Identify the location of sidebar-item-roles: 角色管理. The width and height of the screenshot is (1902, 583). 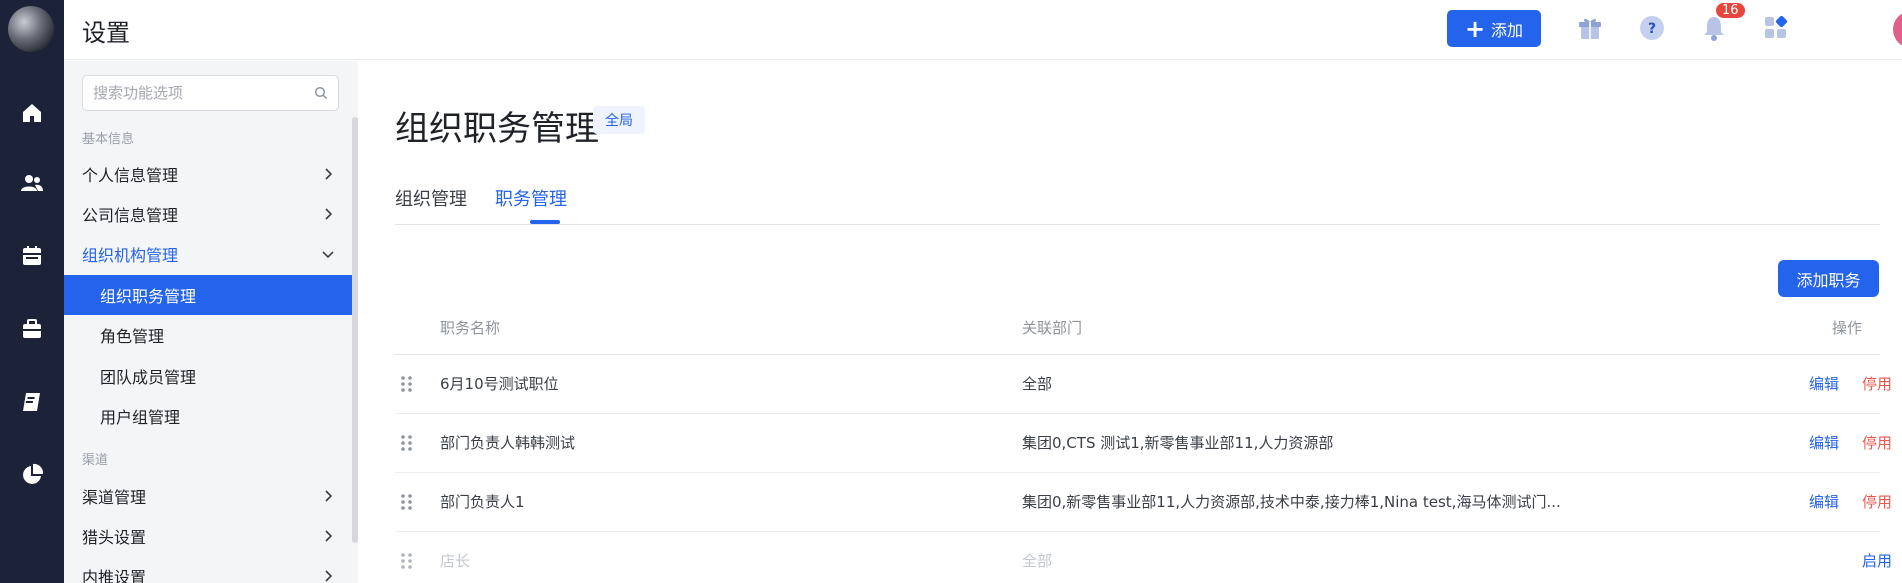
(208, 335).